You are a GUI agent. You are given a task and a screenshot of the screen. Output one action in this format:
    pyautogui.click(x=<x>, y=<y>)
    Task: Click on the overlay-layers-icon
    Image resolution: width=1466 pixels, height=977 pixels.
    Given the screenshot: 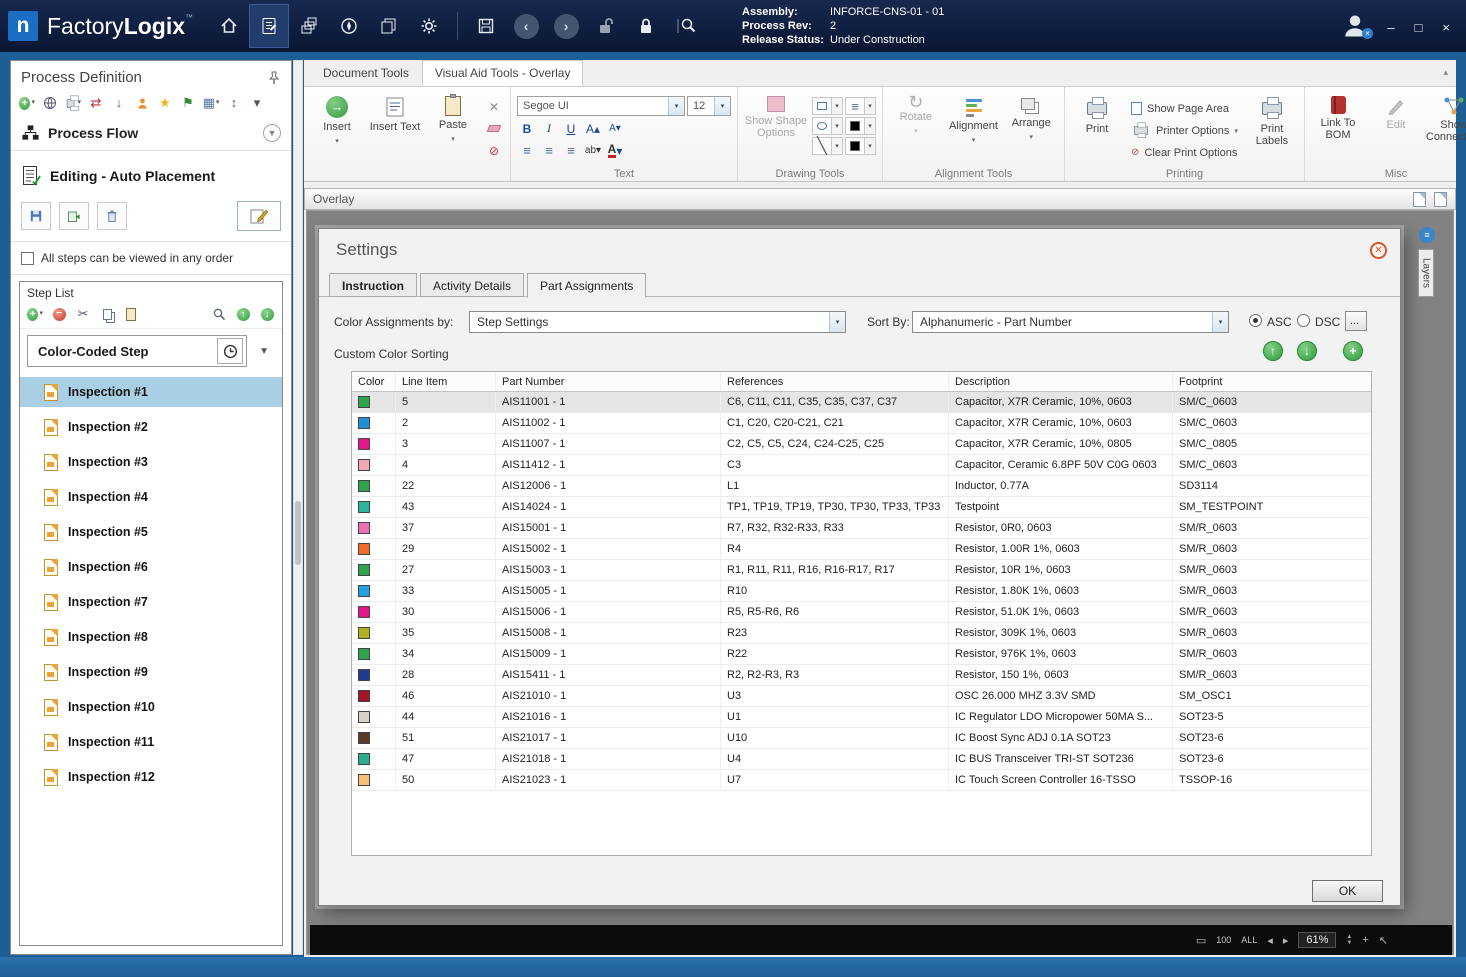 What is the action you would take?
    pyautogui.click(x=1440, y=199)
    